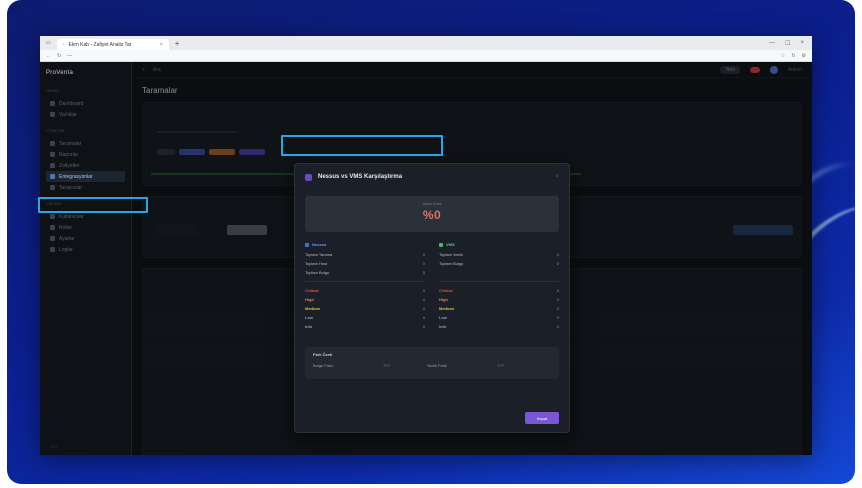 The height and width of the screenshot is (488, 862). What do you see at coordinates (499, 299) in the screenshot?
I see `severity-row: High 0` at bounding box center [499, 299].